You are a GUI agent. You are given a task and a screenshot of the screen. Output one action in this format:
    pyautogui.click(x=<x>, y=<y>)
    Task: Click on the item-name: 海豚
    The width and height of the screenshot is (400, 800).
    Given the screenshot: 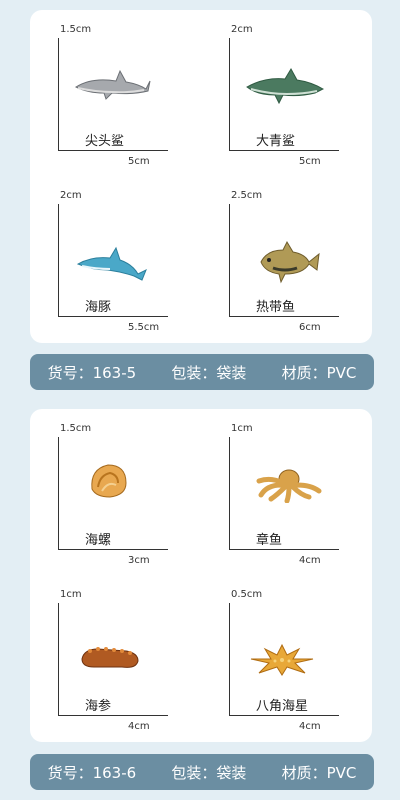 What is the action you would take?
    pyautogui.click(x=98, y=307)
    